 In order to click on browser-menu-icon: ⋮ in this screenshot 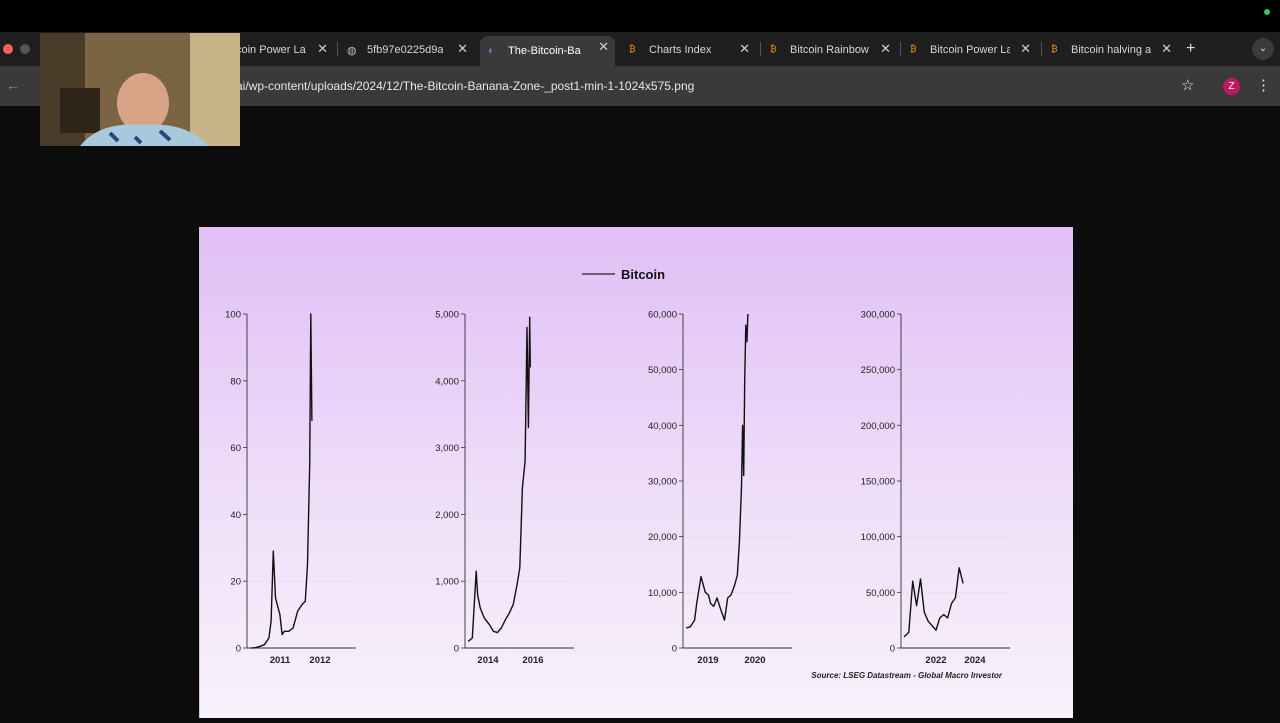, I will do `click(1263, 85)`.